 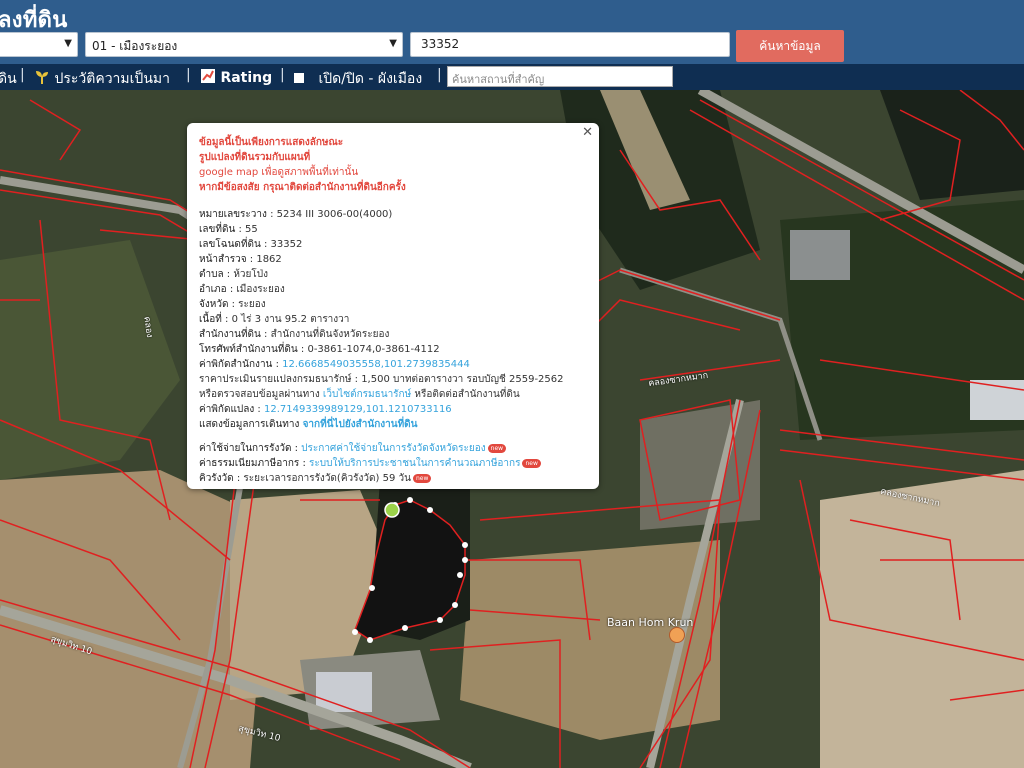 I want to click on history-button: ประวัติความเป็นมา, so click(x=102, y=79).